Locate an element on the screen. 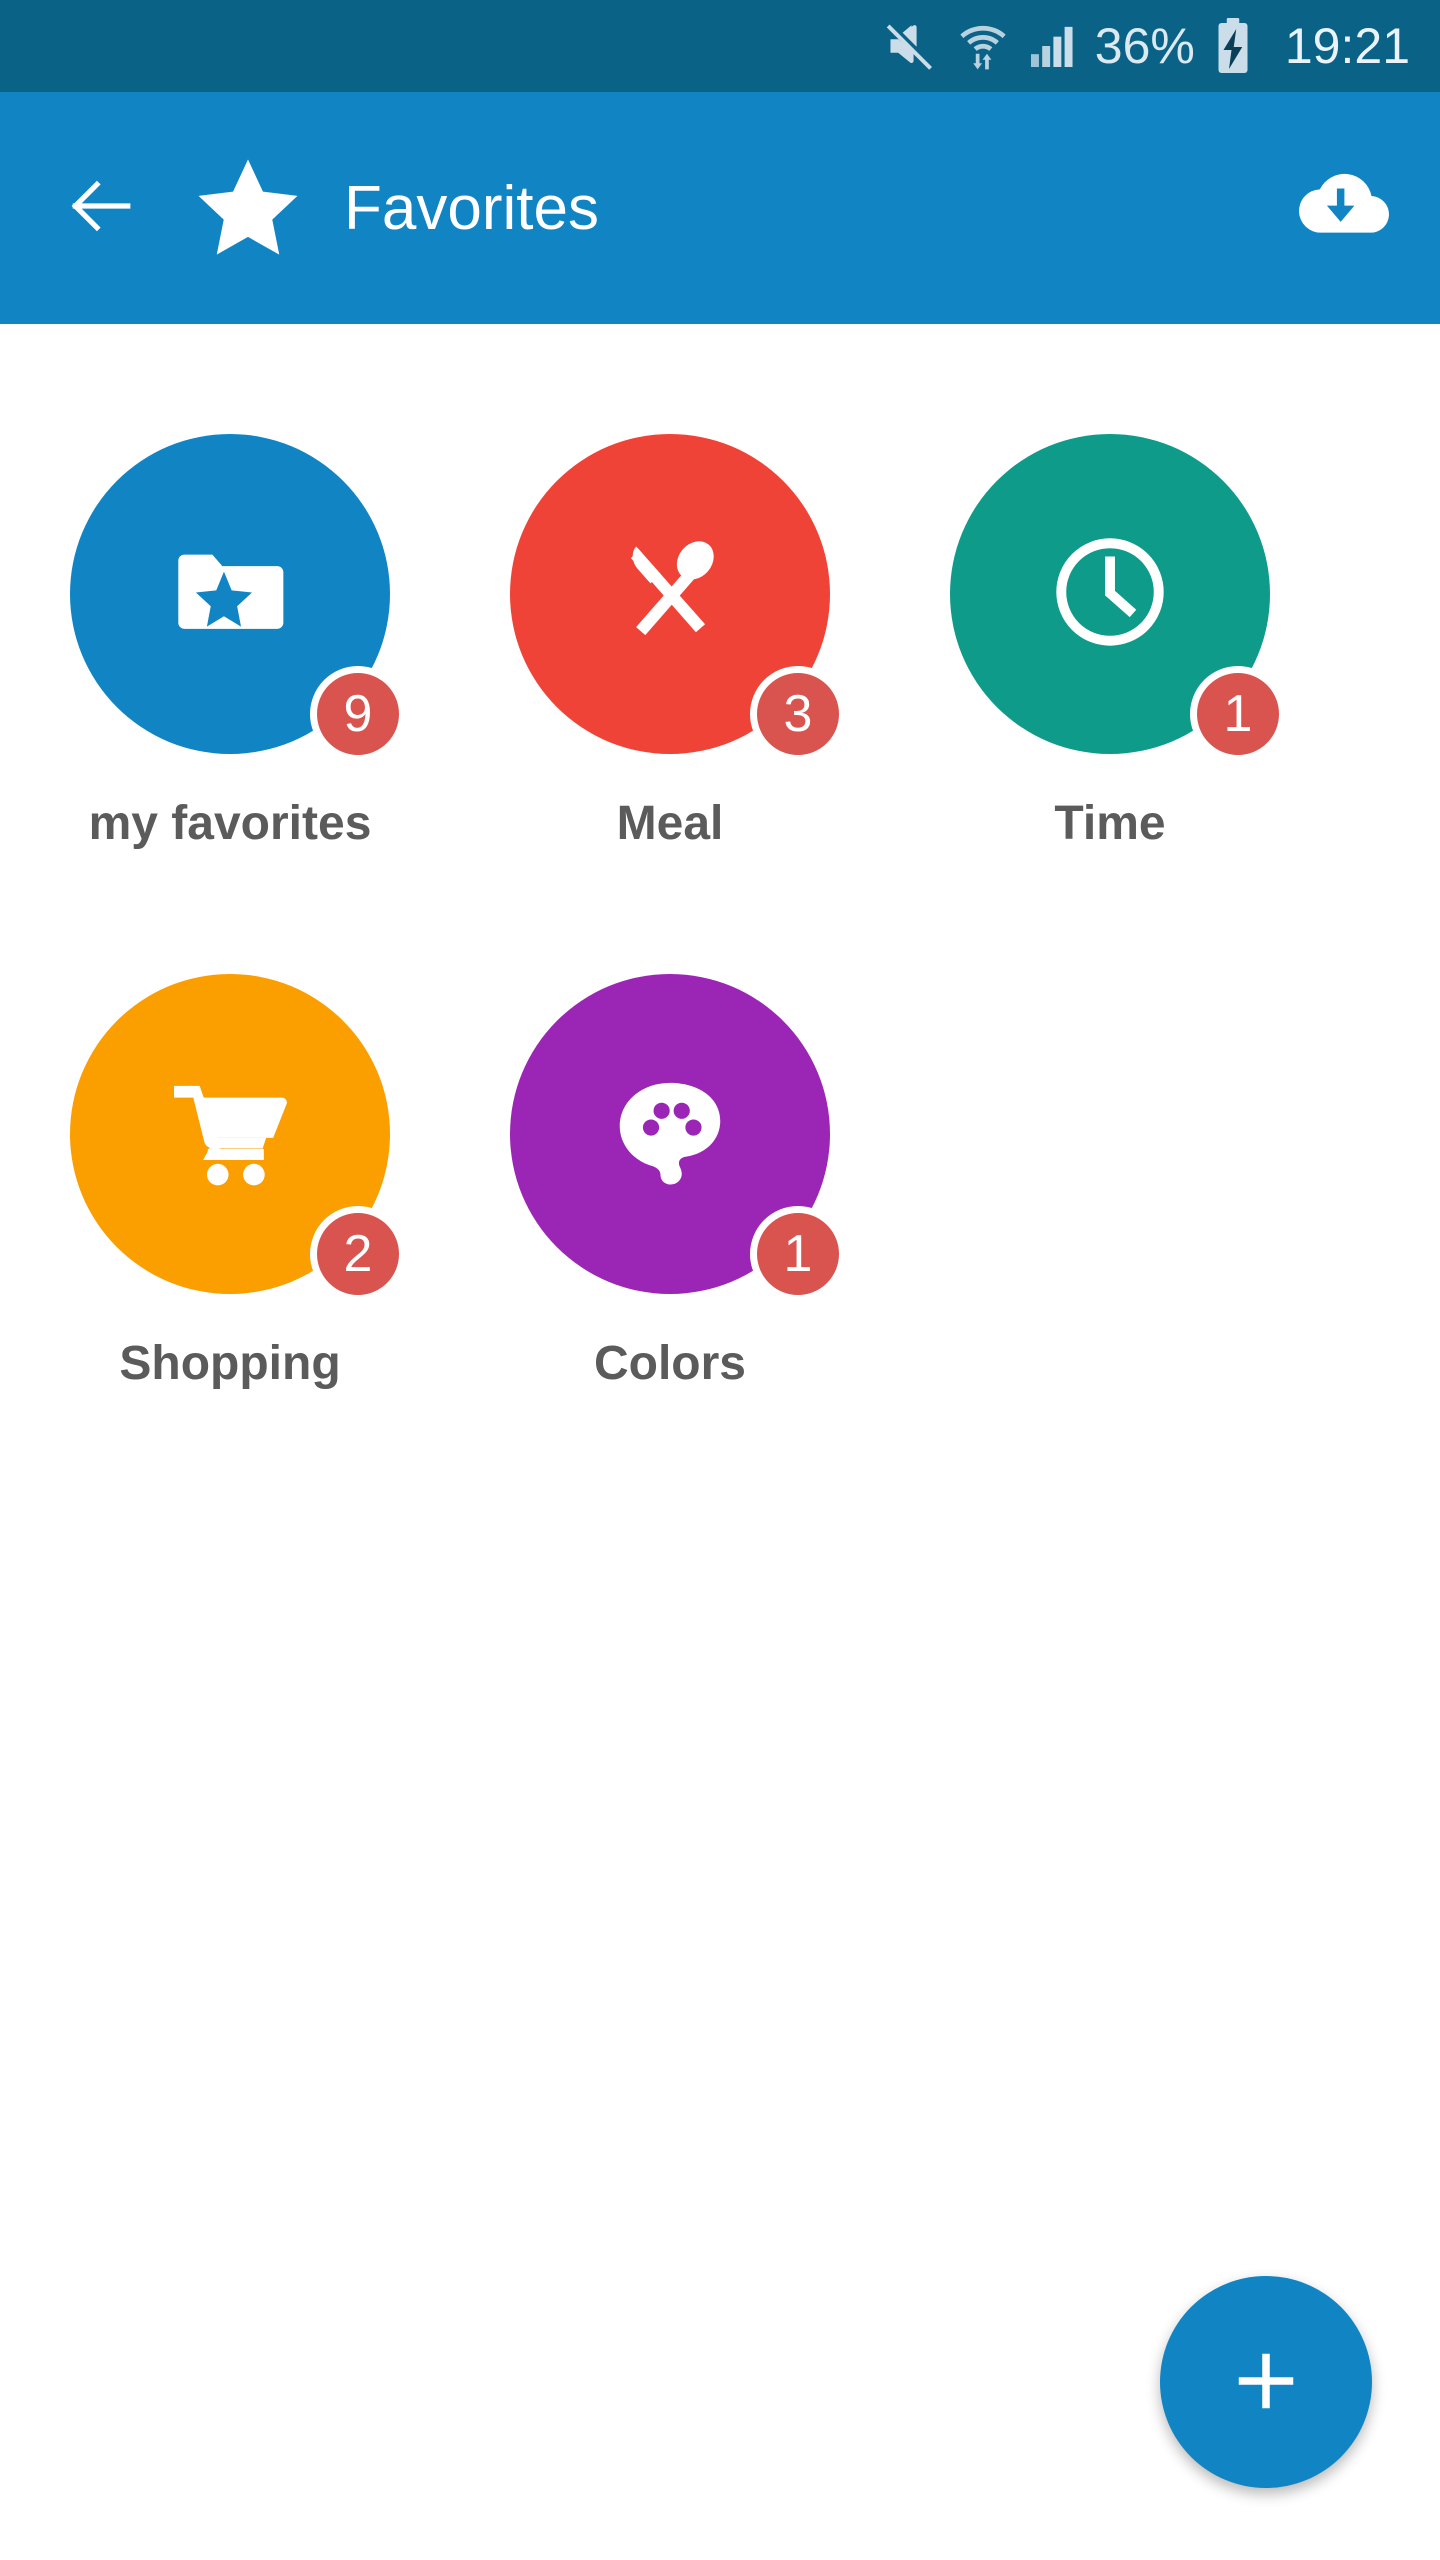 The image size is (1440, 2560). wifi-data-transfer-icon is located at coordinates (983, 46).